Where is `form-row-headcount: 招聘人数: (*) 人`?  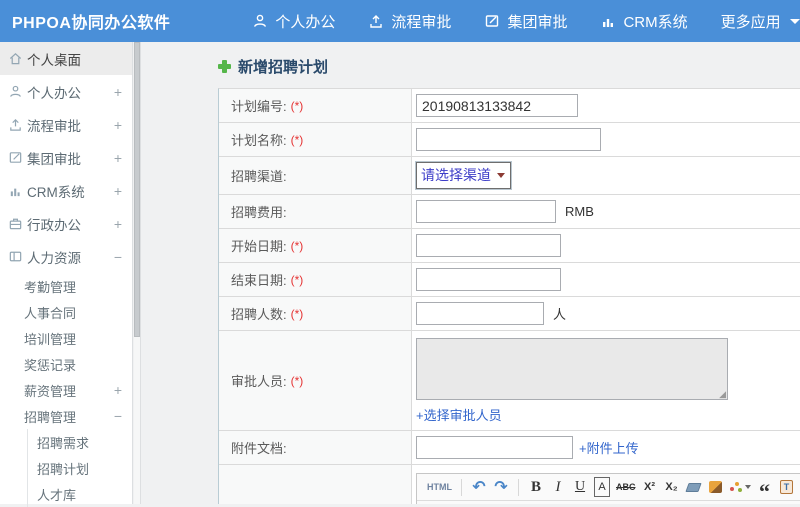
form-row-headcount: 招聘人数: (*) 人 is located at coordinates (509, 314).